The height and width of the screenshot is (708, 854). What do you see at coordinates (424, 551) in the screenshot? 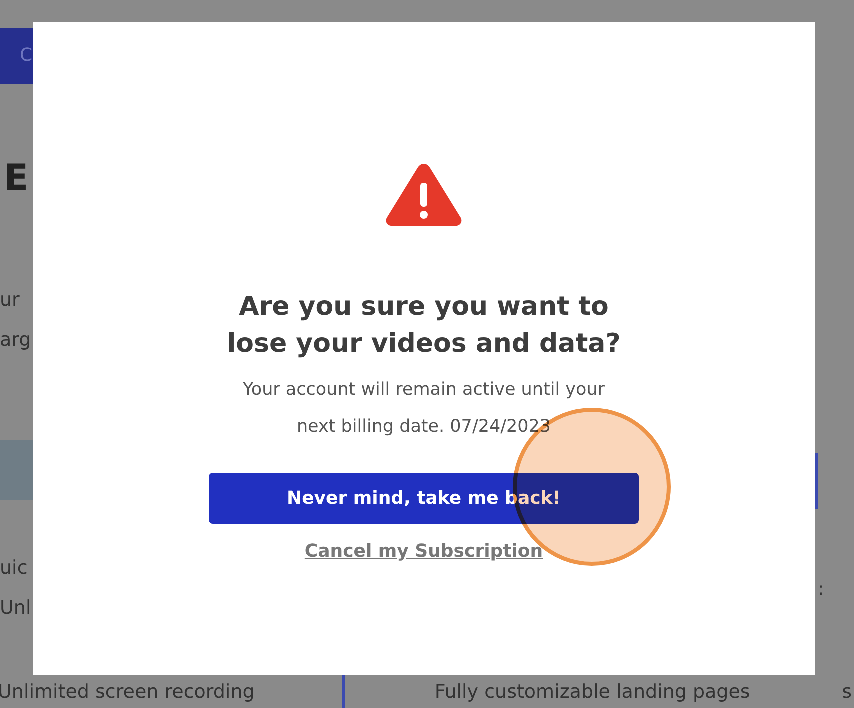
I see `cancel-subscription-link: Cancel my Subscription` at bounding box center [424, 551].